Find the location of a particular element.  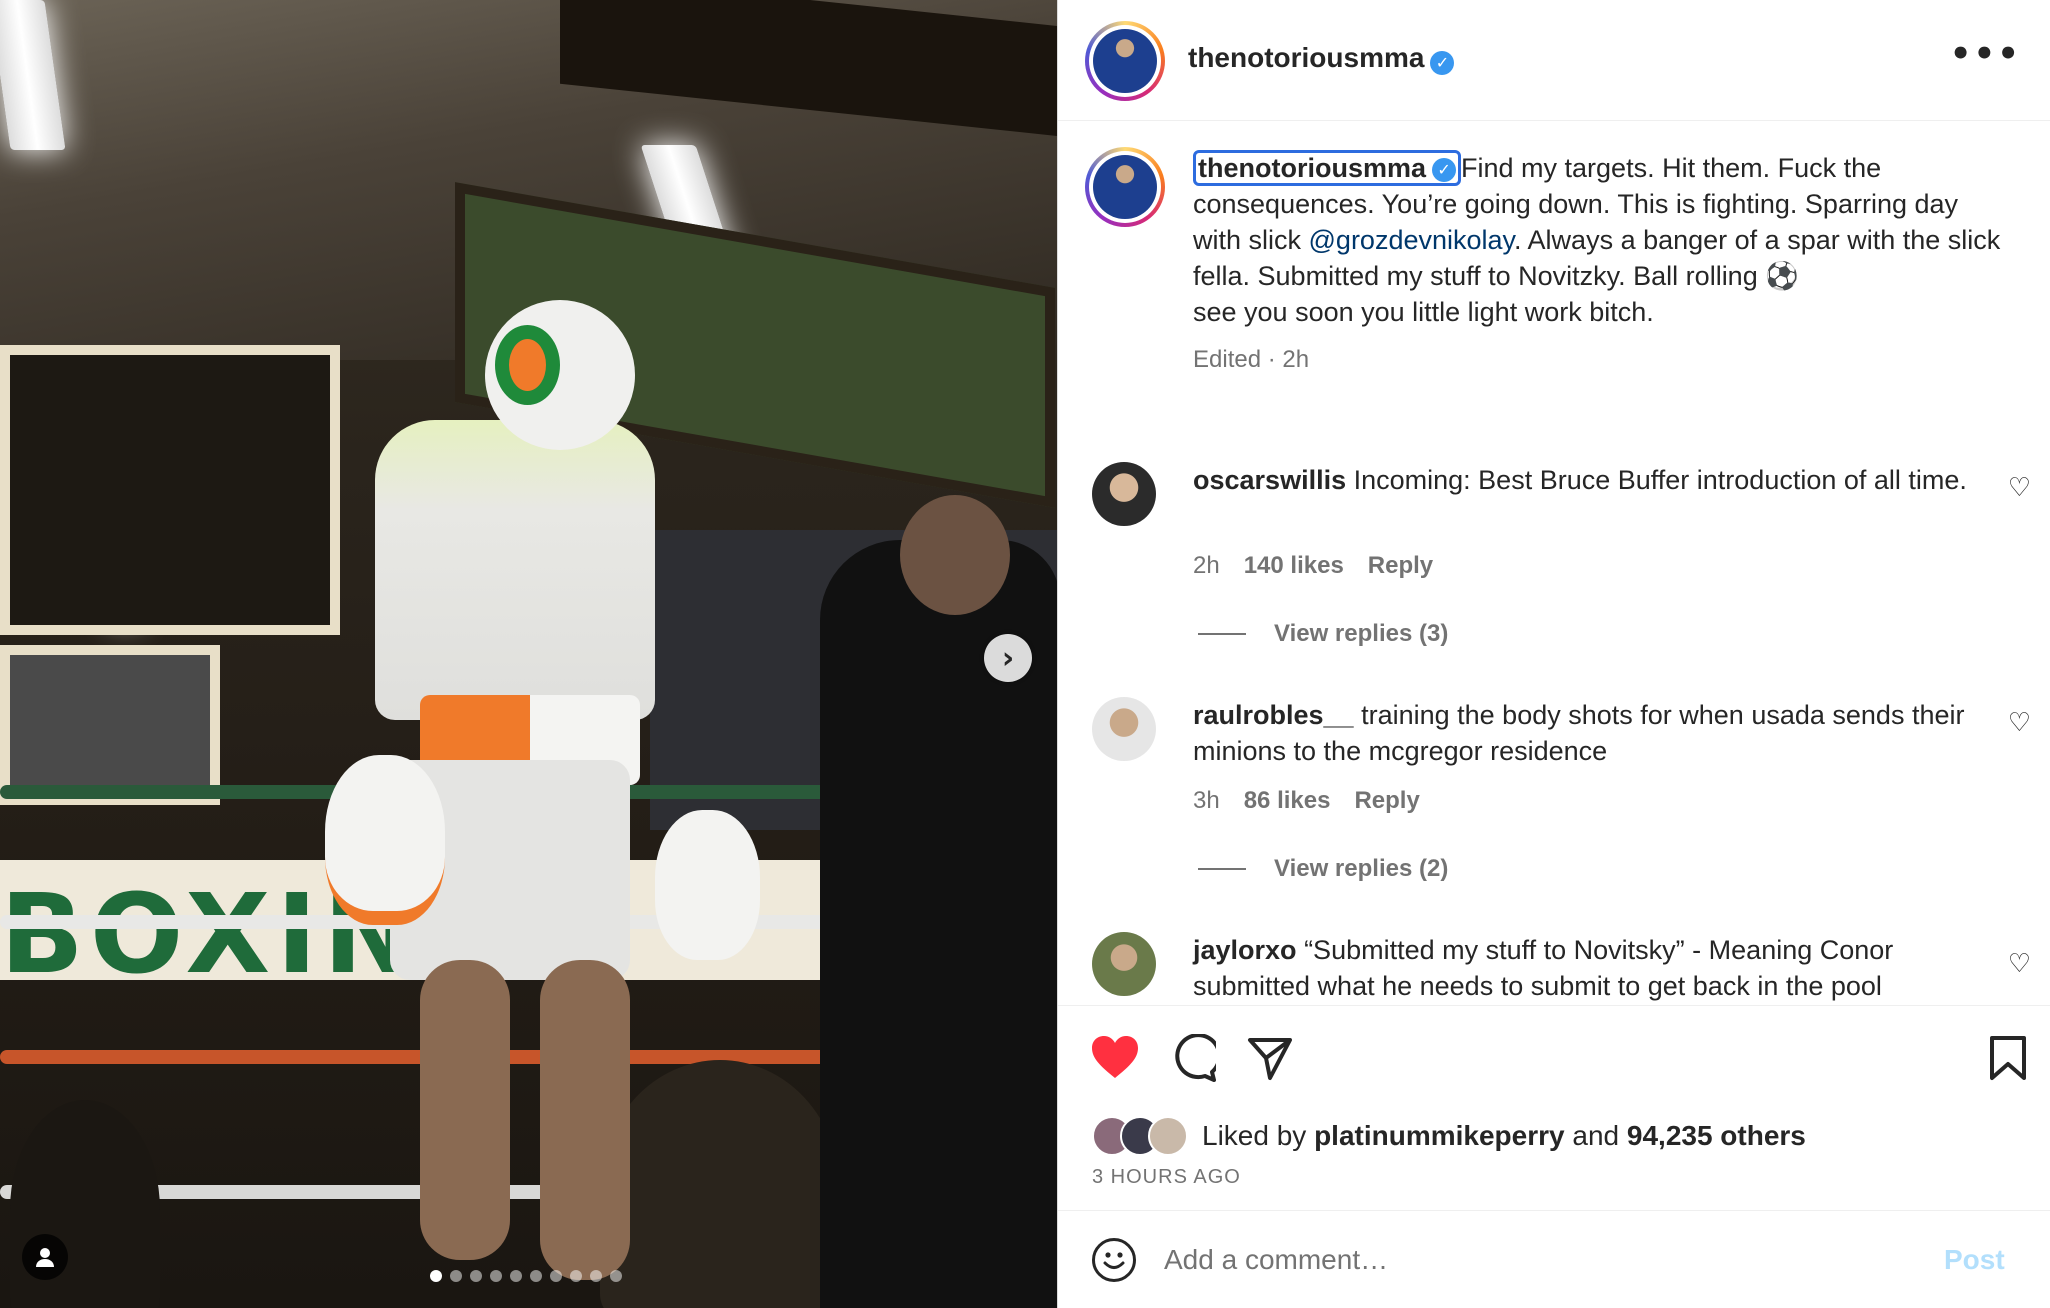

post-comment-button: Post is located at coordinates (1974, 1260).